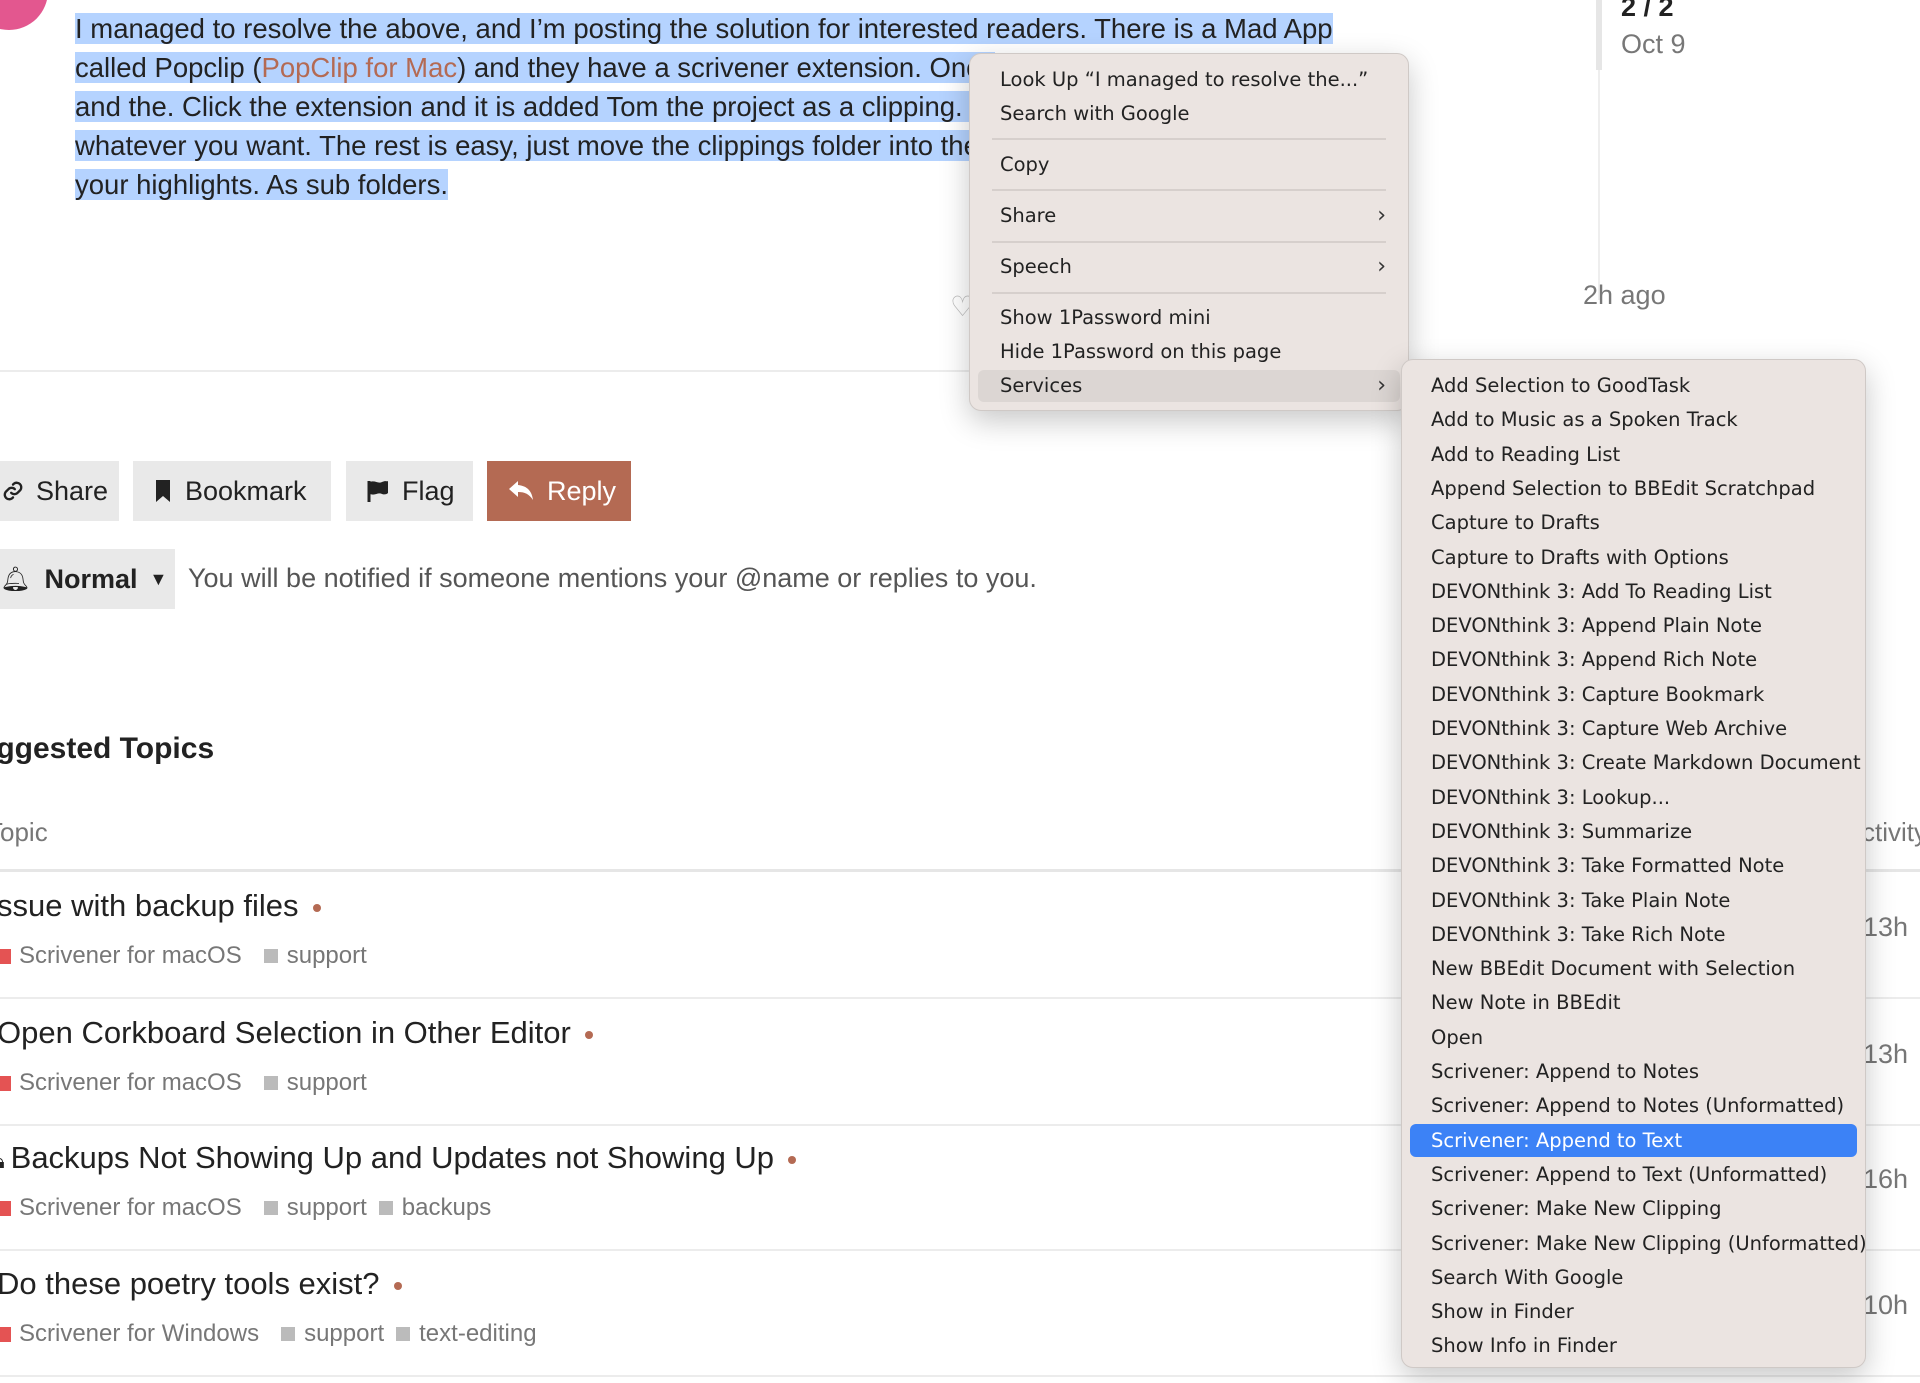  What do you see at coordinates (378, 491) in the screenshot?
I see `flag-icon` at bounding box center [378, 491].